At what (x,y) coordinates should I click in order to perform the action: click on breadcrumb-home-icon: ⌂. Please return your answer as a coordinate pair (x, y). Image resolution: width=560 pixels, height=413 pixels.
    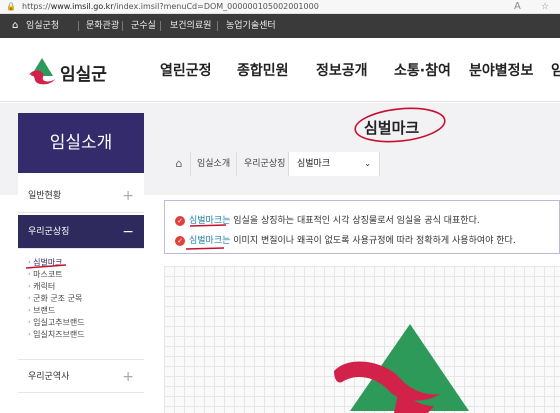
    Looking at the image, I should click on (179, 164).